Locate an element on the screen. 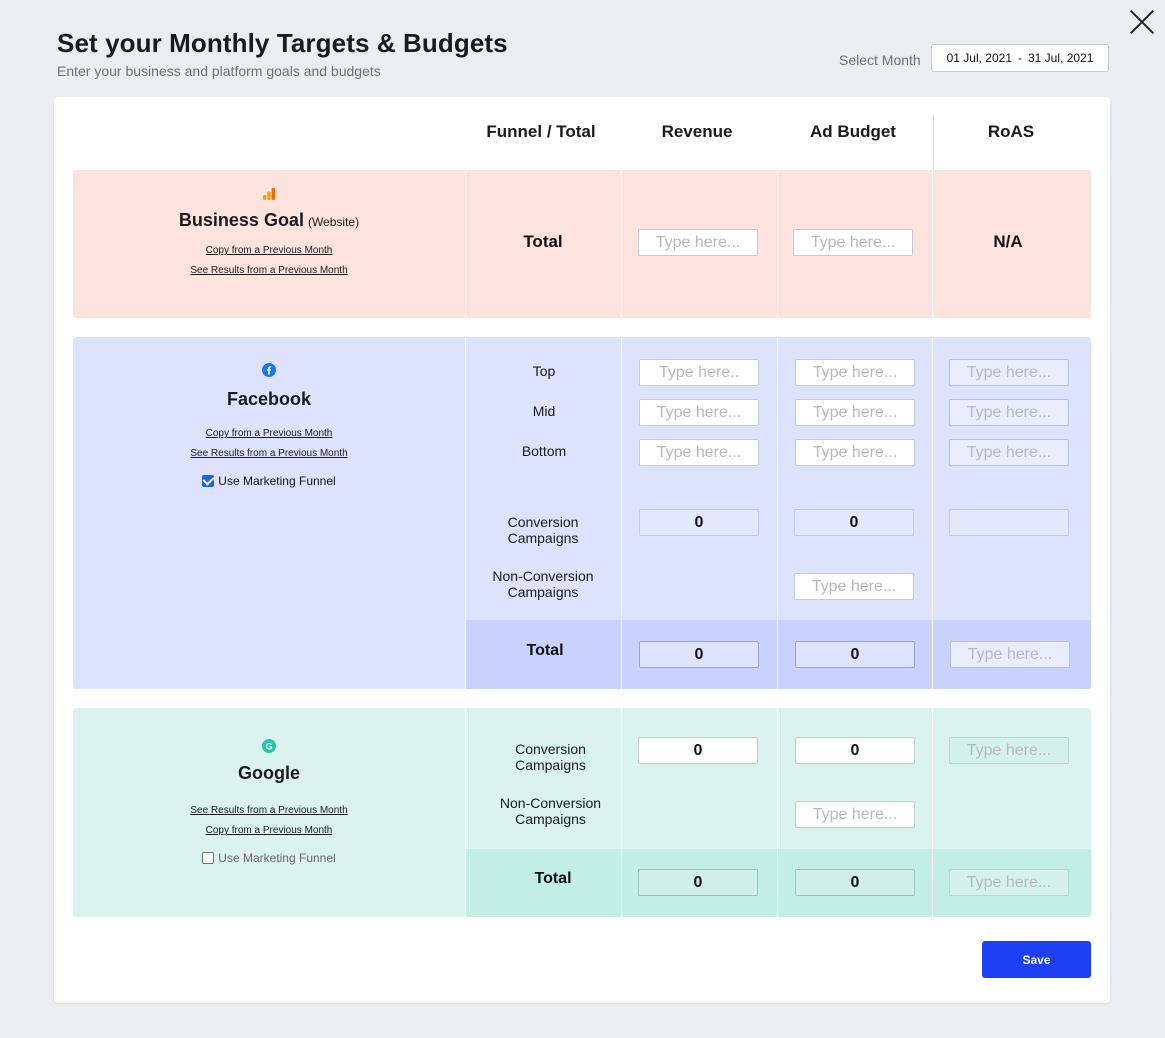 This screenshot has width=1165, height=1038. fb-nonconversion-label: Non-Conversion Campaigns is located at coordinates (543, 584).